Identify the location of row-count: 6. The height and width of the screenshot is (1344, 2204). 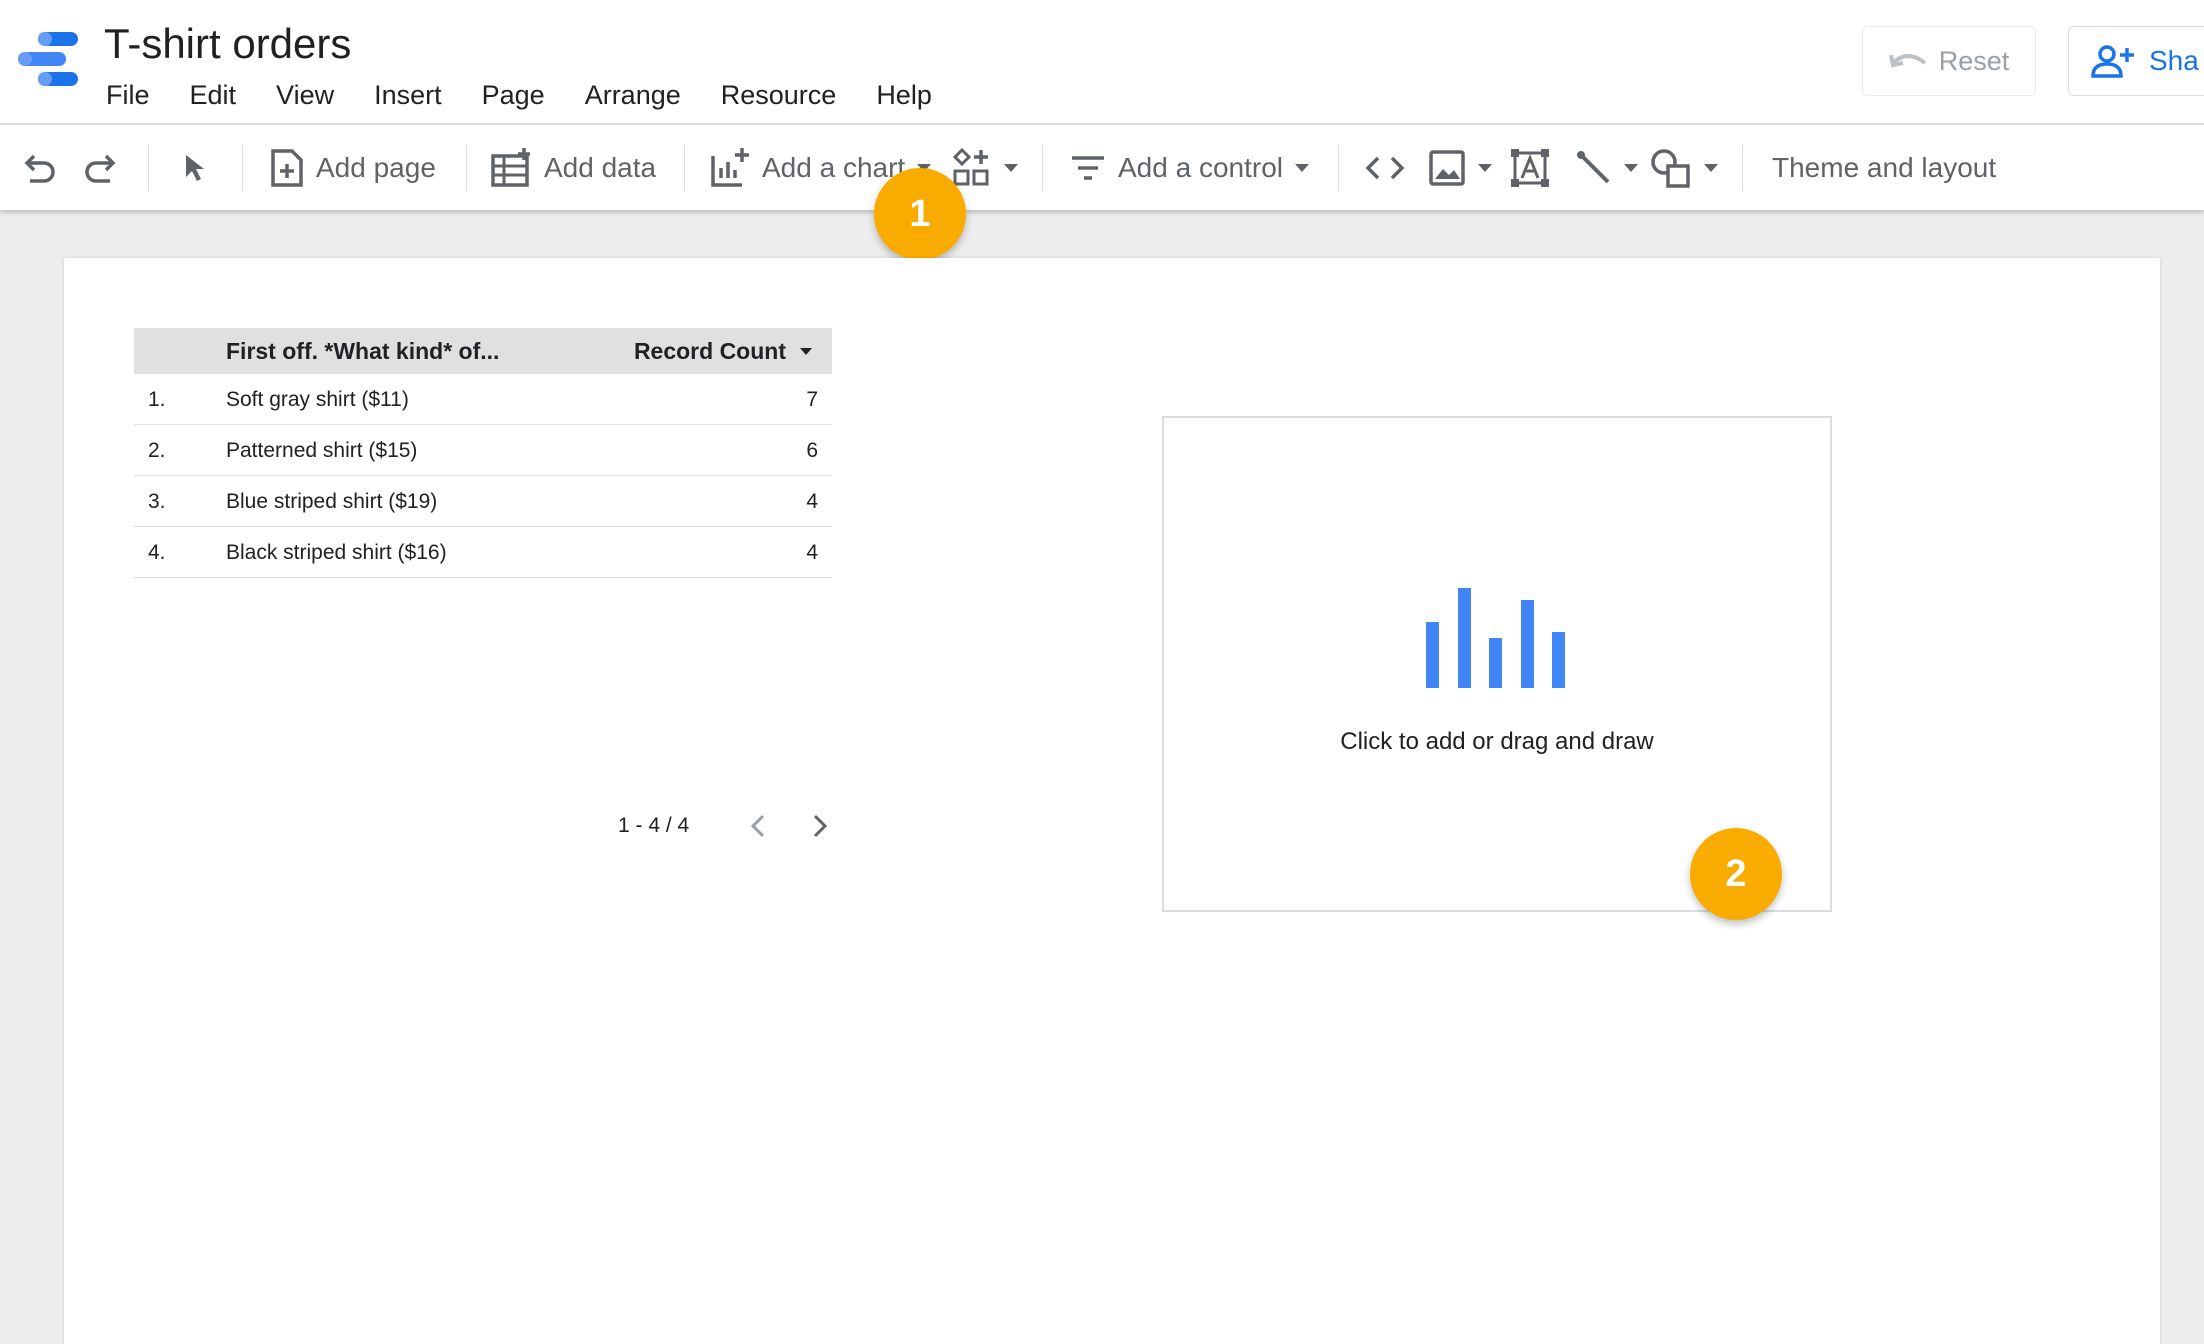
(812, 450).